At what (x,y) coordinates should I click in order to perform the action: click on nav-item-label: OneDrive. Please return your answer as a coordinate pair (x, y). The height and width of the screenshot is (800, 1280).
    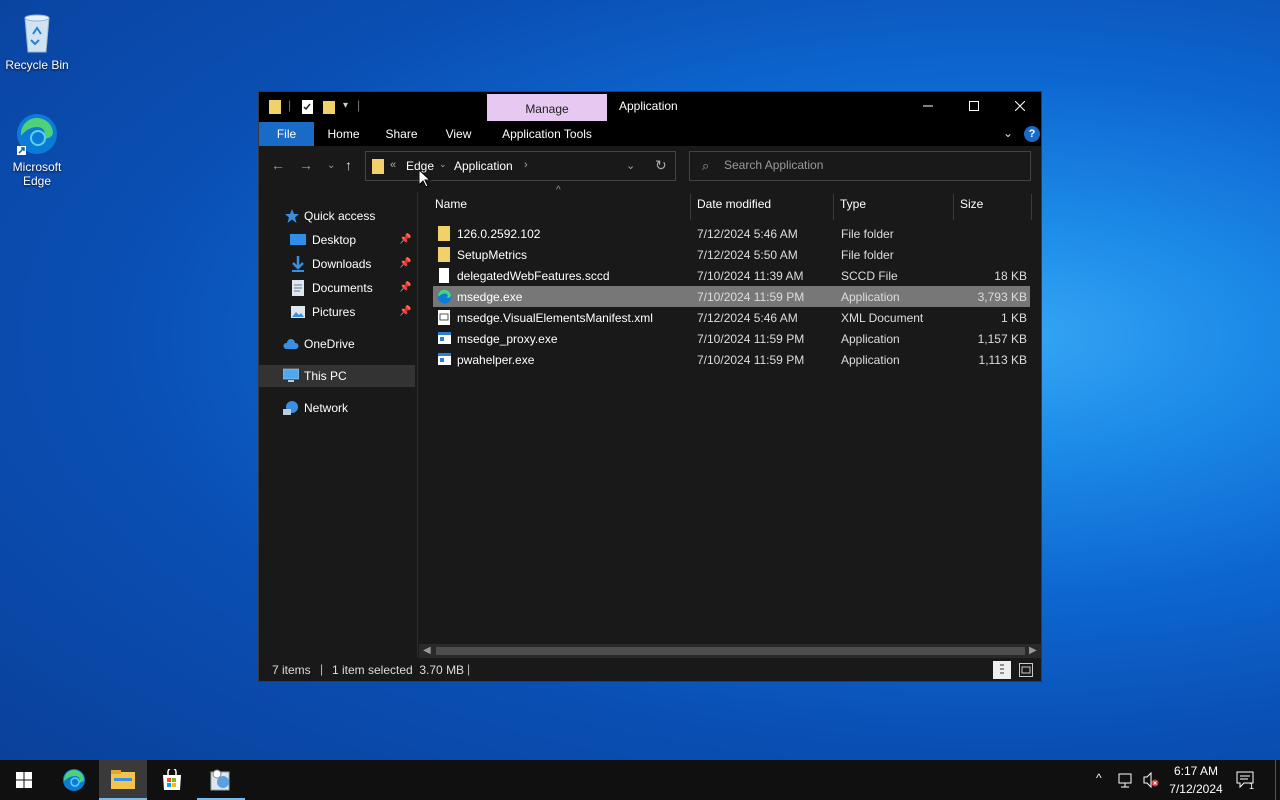
    Looking at the image, I should click on (329, 344).